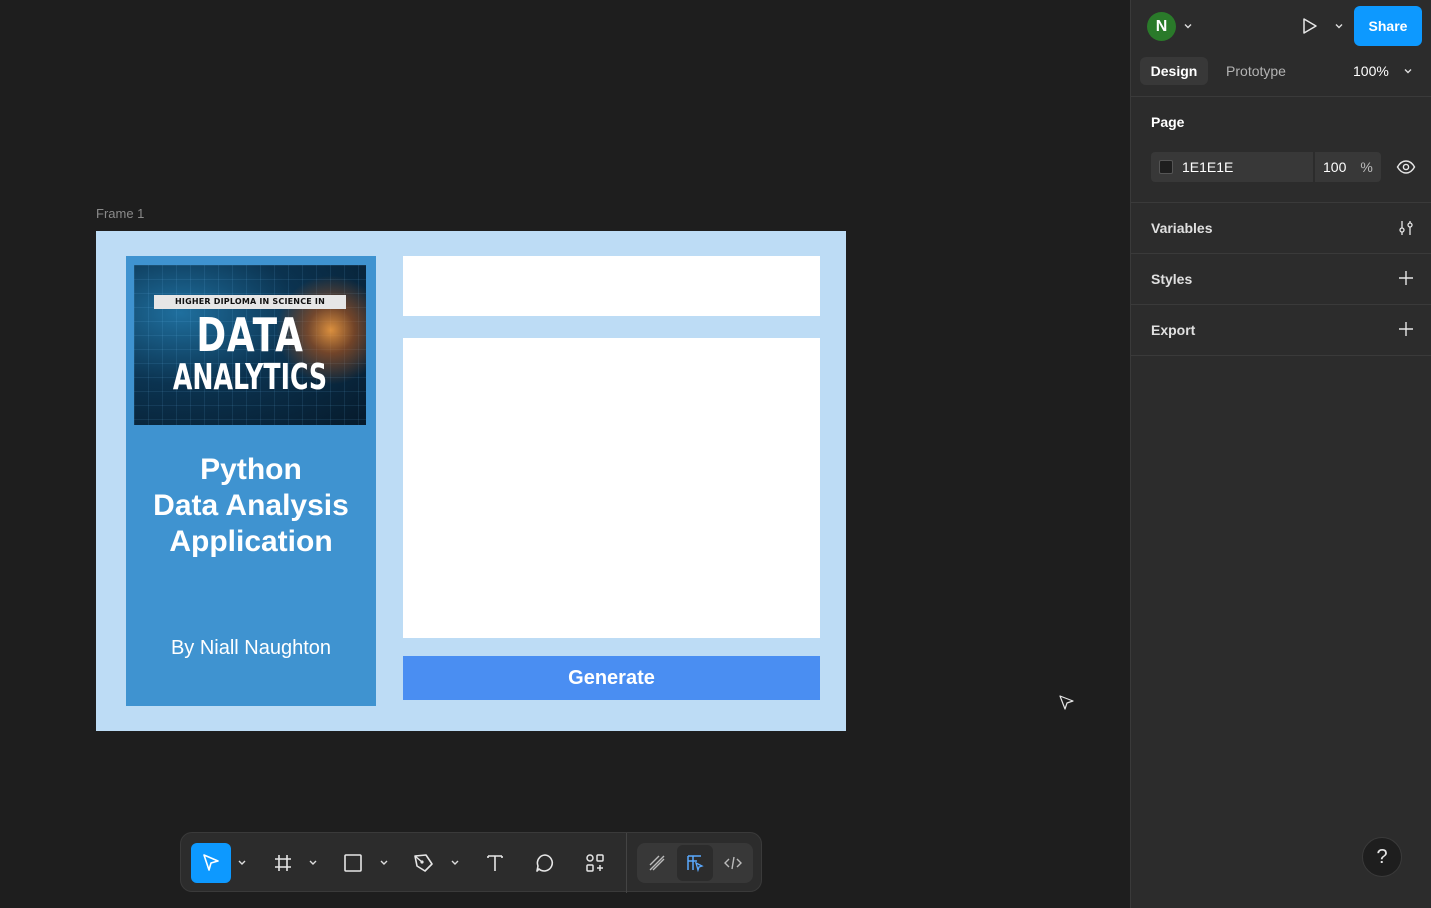 The width and height of the screenshot is (1431, 908). Describe the element at coordinates (1382, 857) in the screenshot. I see `help-button: ?` at that location.